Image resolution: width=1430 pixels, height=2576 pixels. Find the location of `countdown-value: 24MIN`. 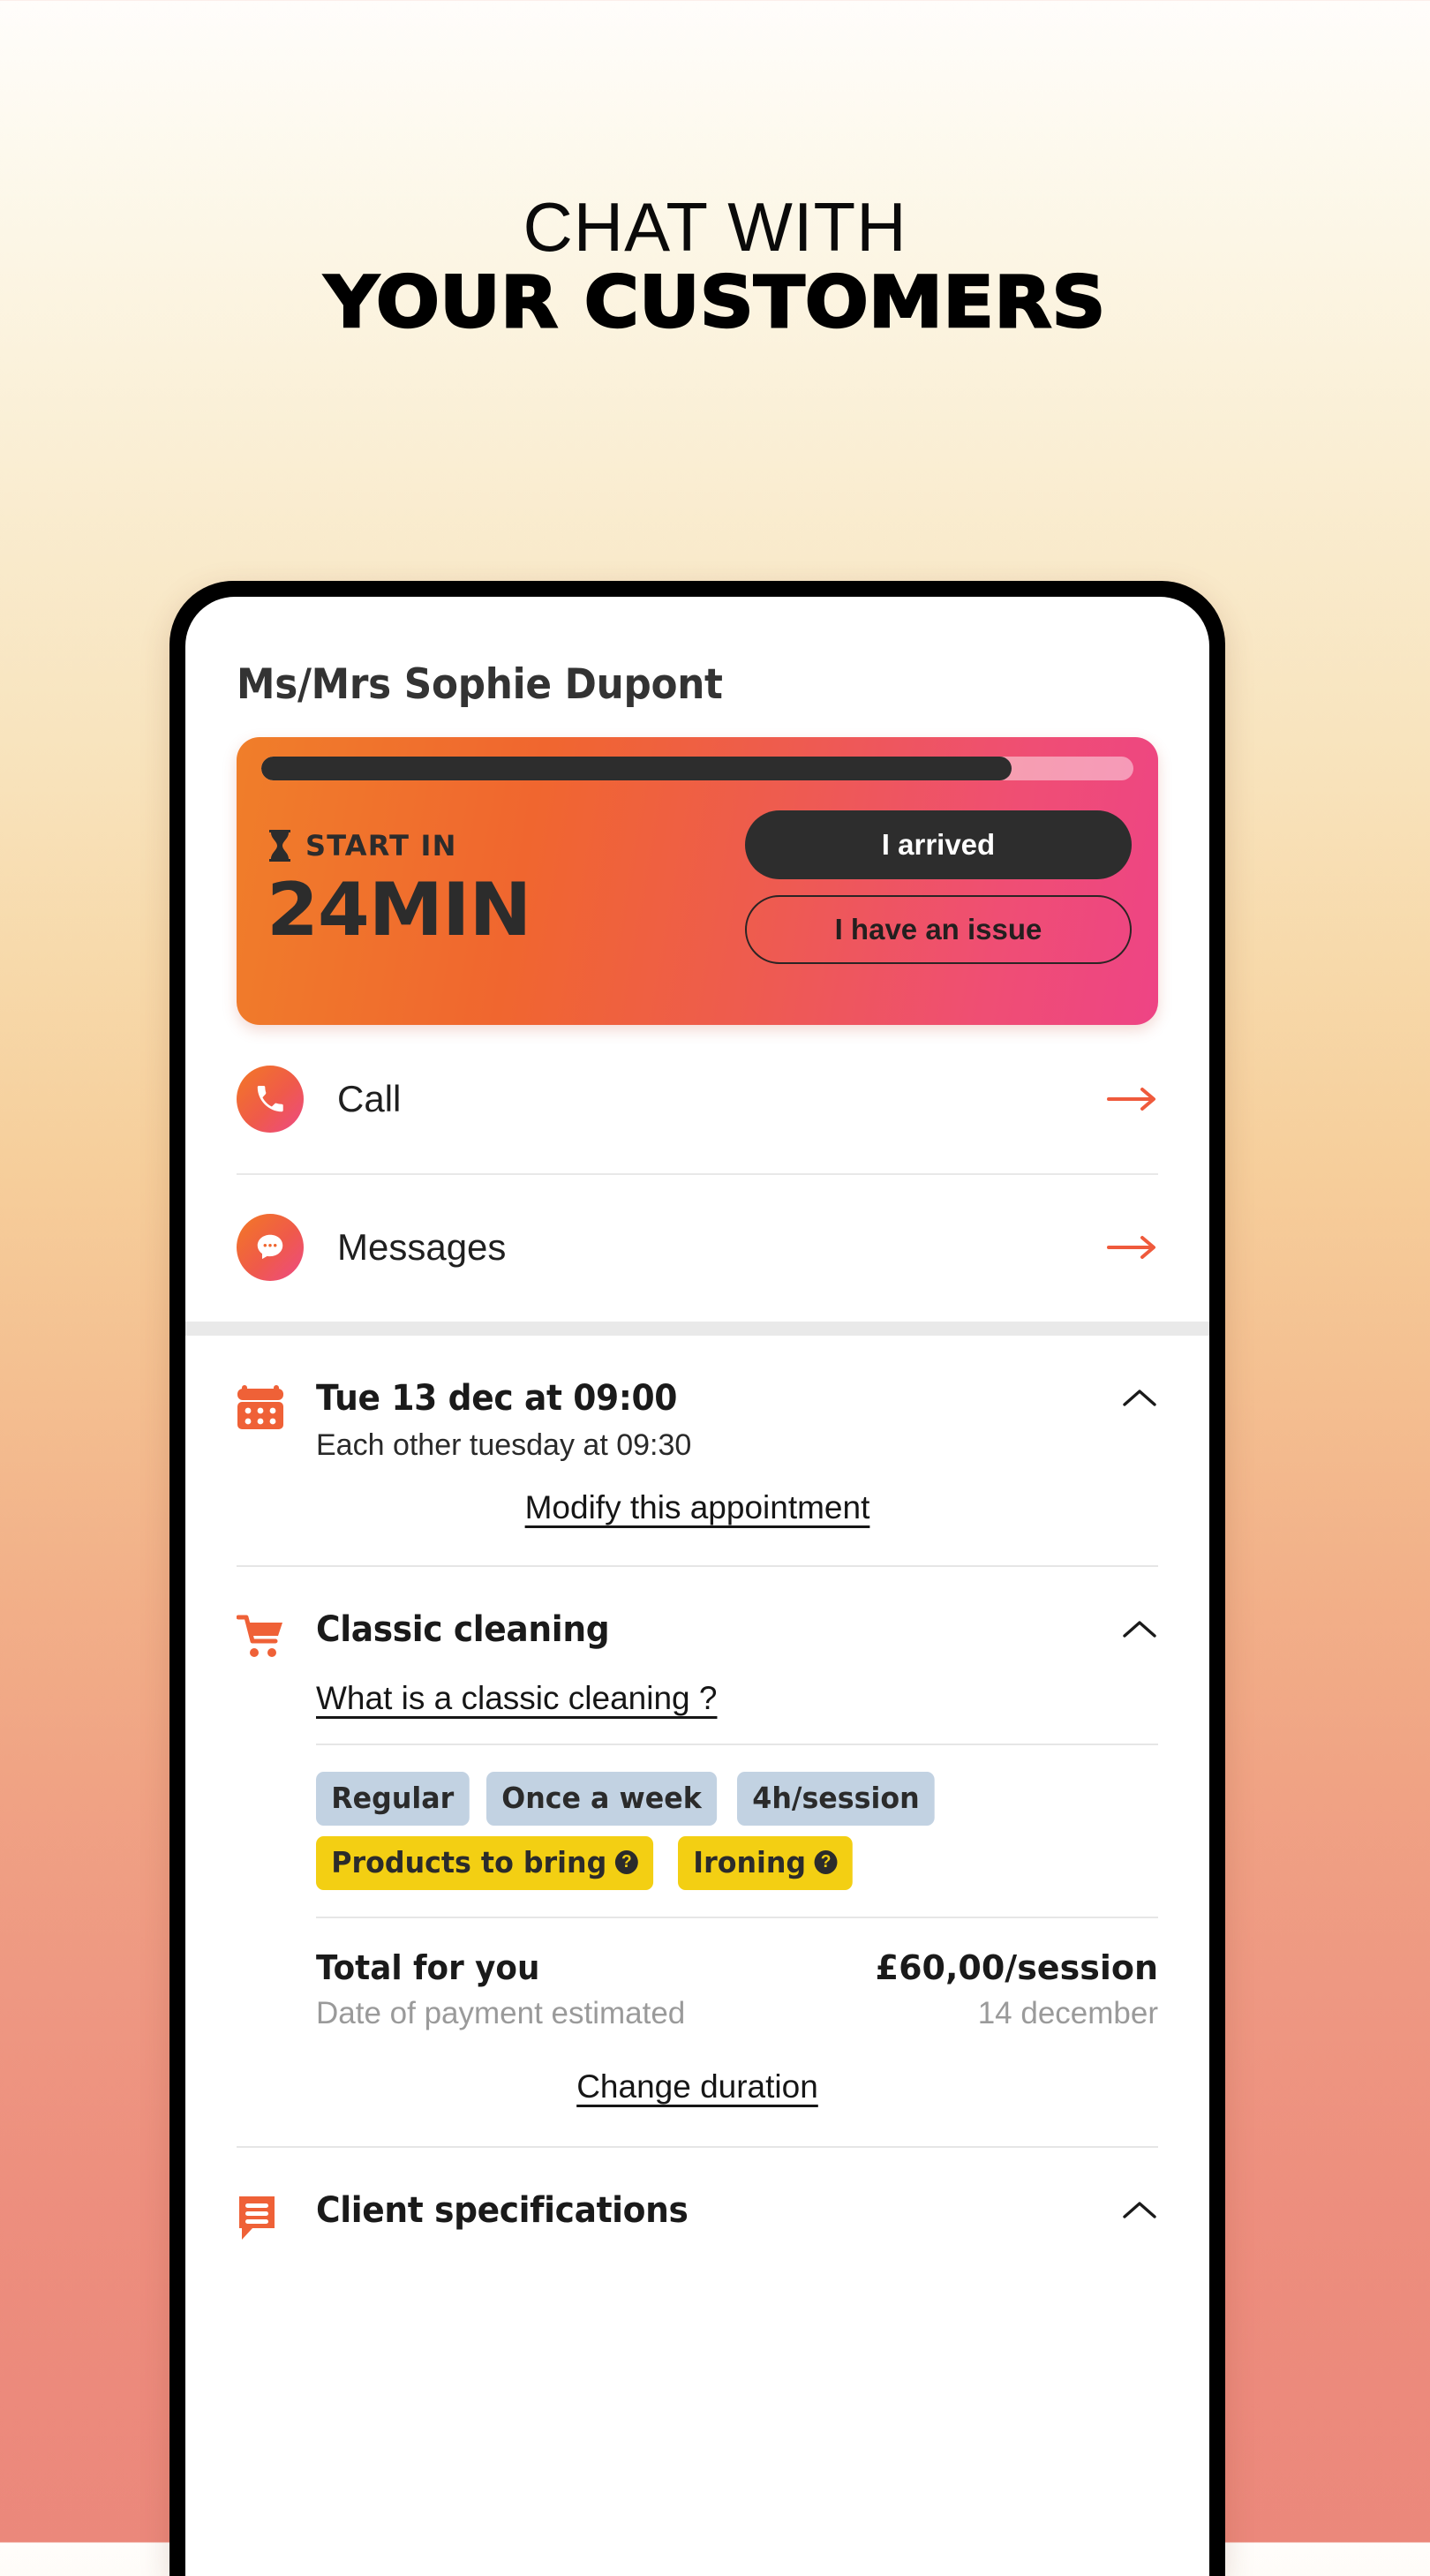

countdown-value: 24MIN is located at coordinates (399, 910).